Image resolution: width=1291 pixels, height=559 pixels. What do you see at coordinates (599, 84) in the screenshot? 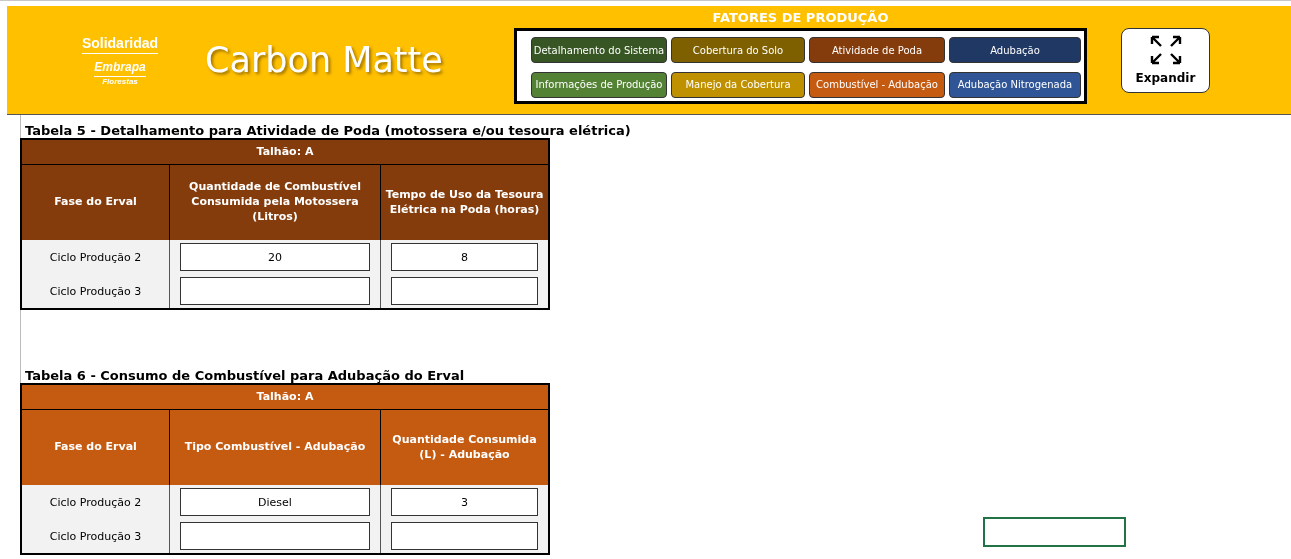
I see `nav-button: Informações de Produção` at bounding box center [599, 84].